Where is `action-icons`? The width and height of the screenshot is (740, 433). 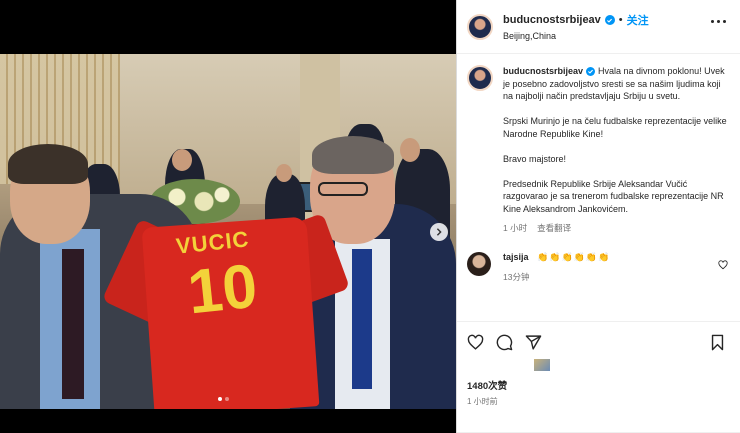
action-icons is located at coordinates (598, 342).